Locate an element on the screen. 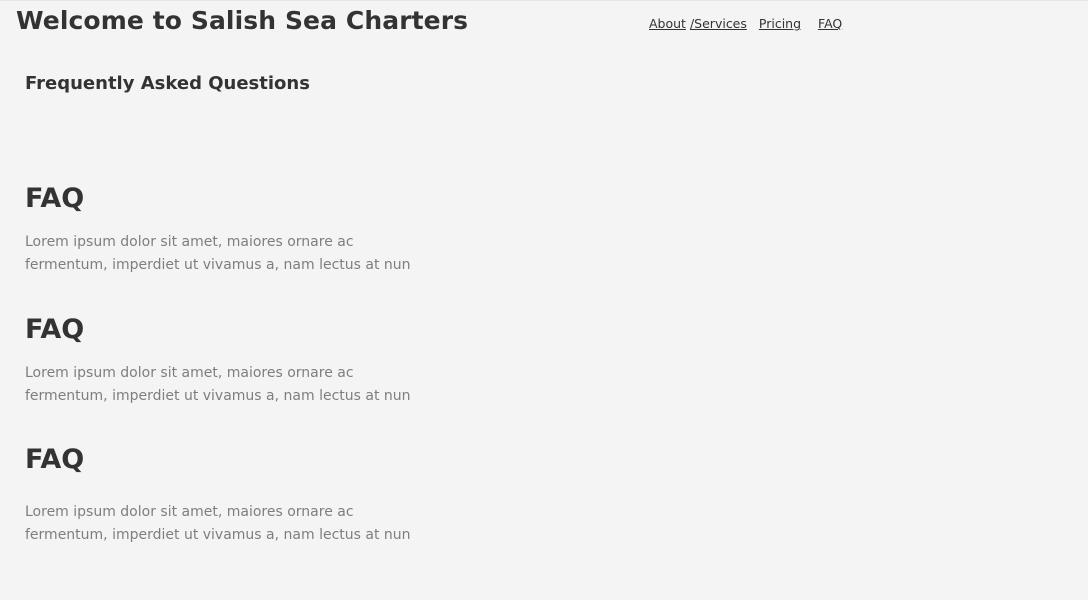 This screenshot has width=1088, height=600. site-title: Welcome to Salish Sea Charters is located at coordinates (242, 20).